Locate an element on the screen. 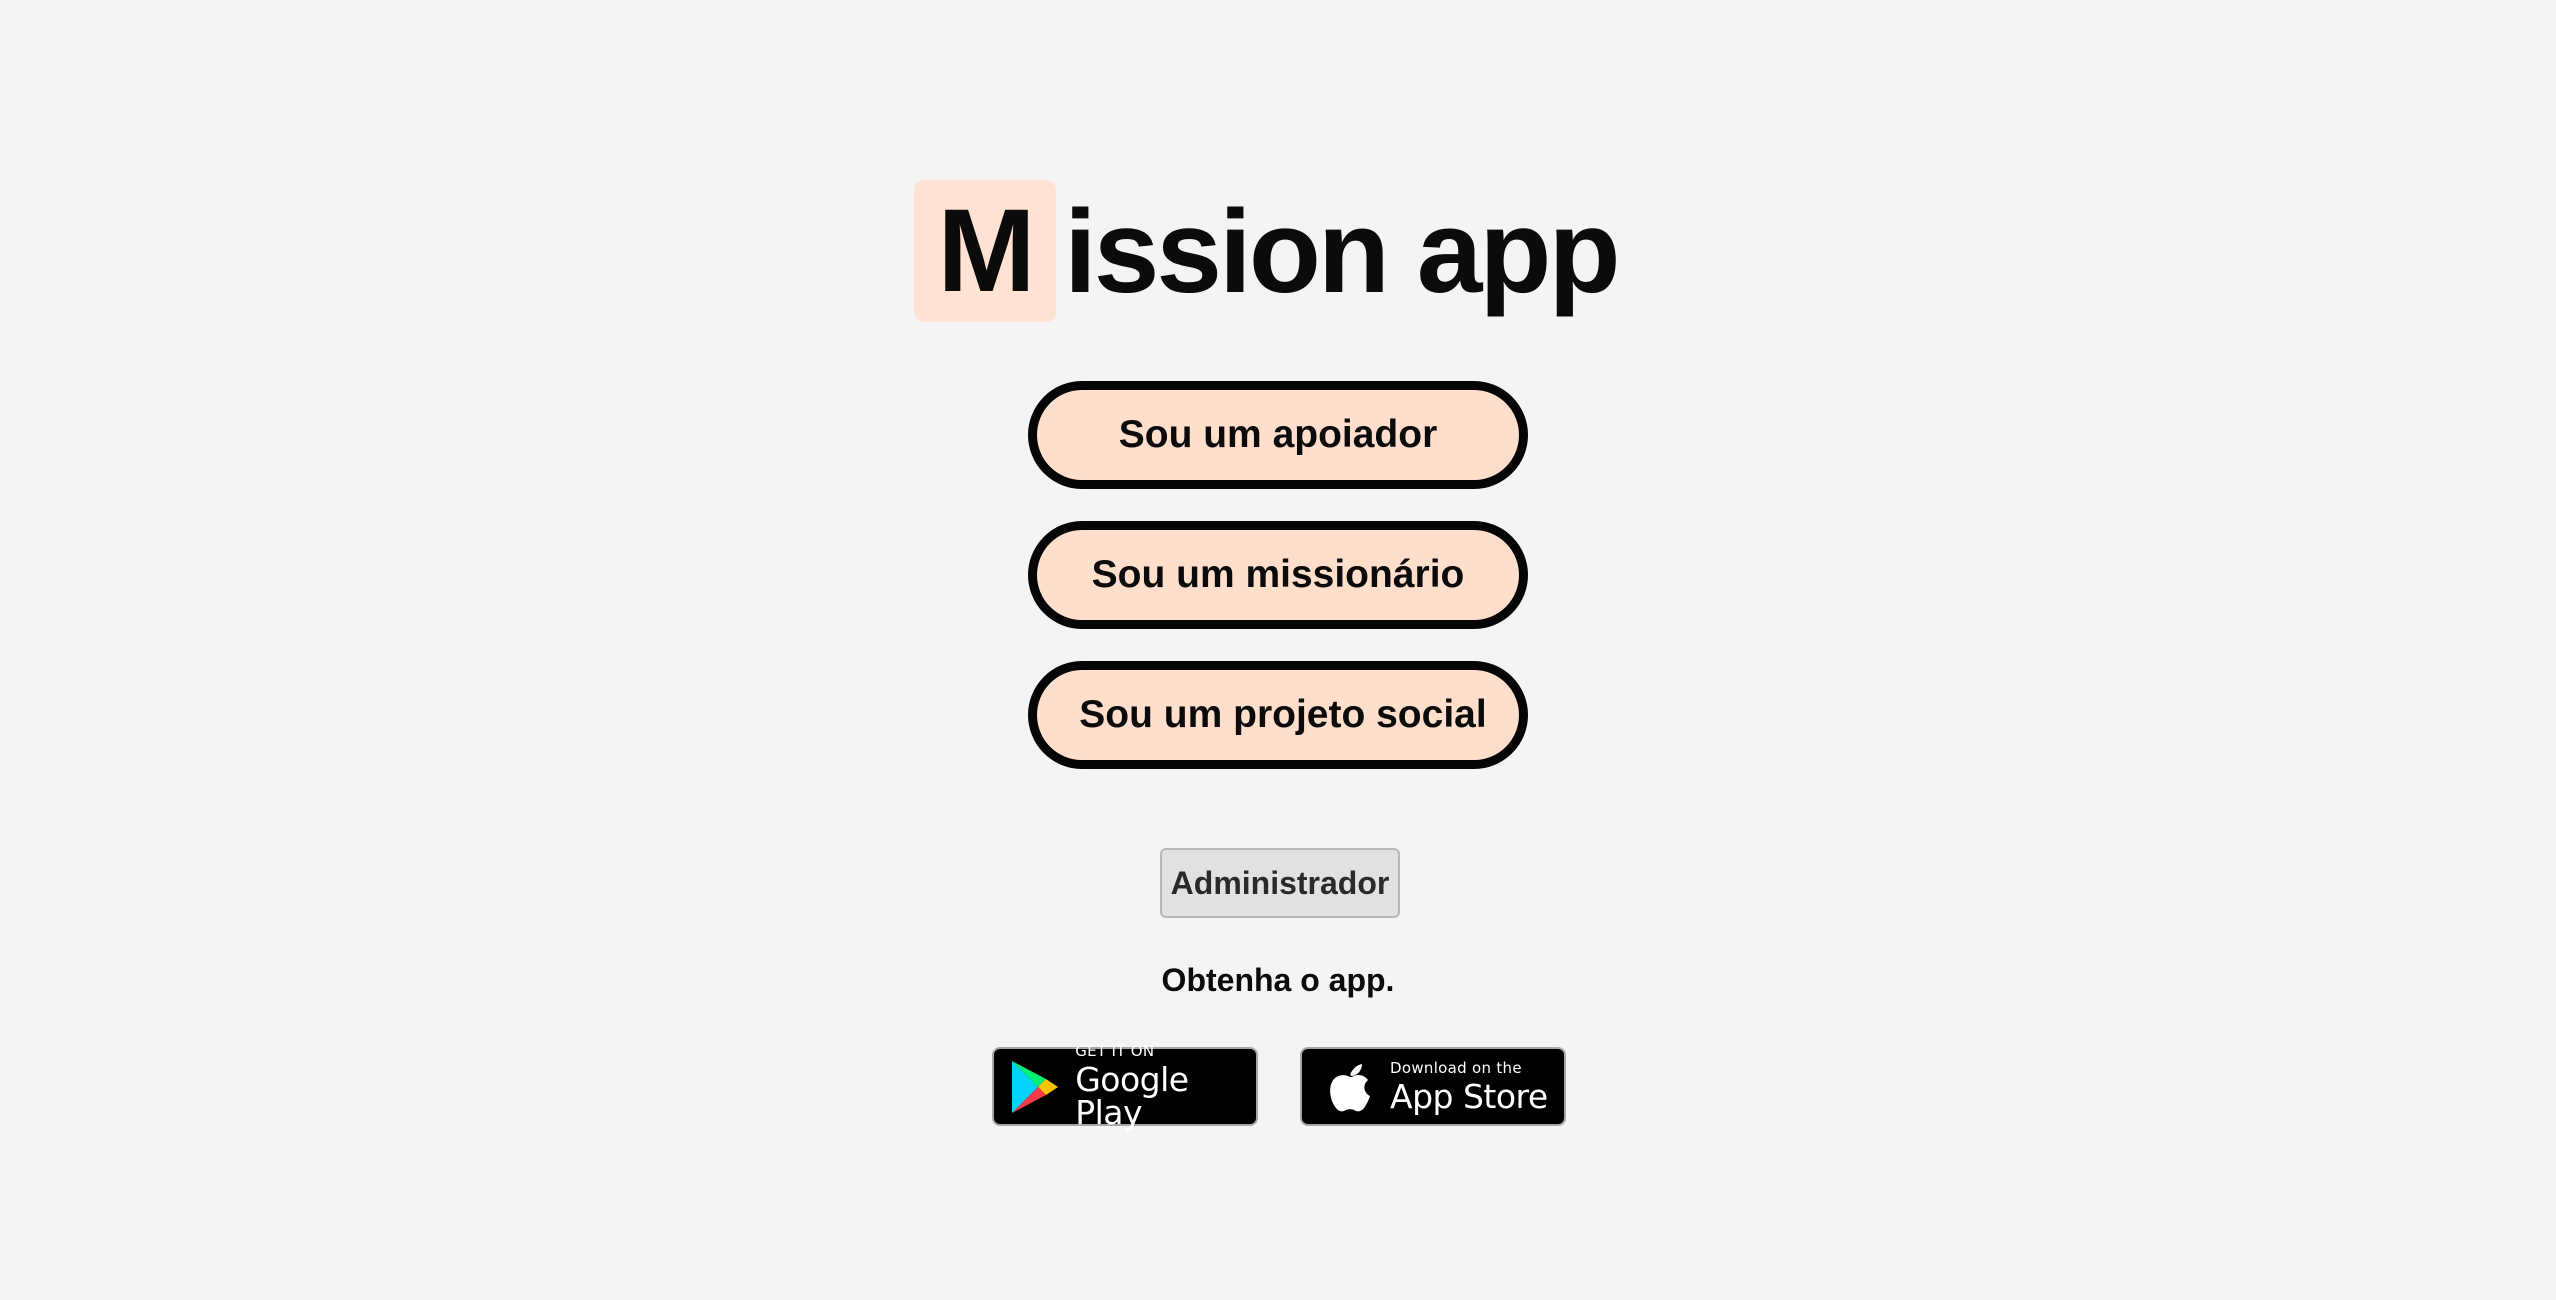 The image size is (2556, 1300). get-app-text: Obtenha o app. is located at coordinates (1278, 980).